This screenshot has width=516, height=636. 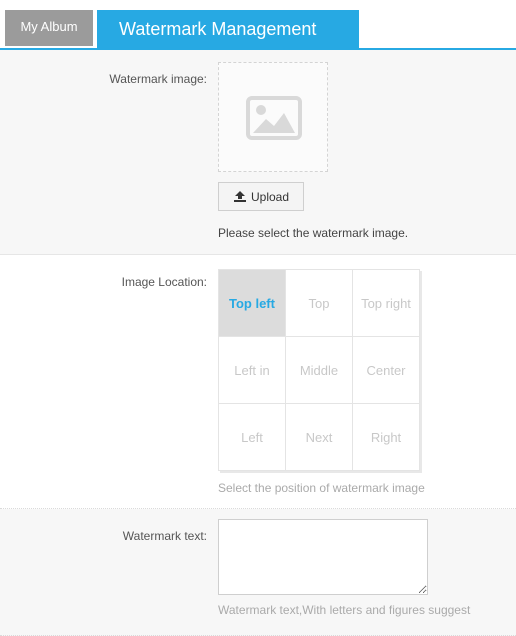 I want to click on watermark-image-label: Watermark image:, so click(x=158, y=79).